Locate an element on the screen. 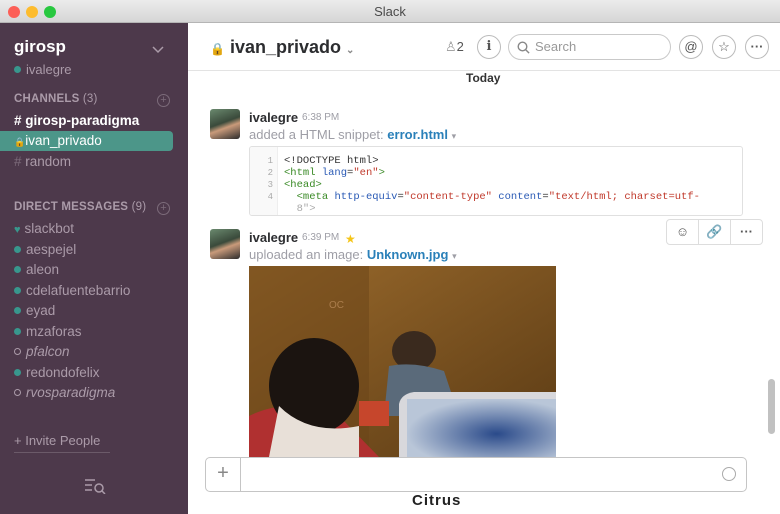  channels-heading: CHANNELS (3) is located at coordinates (56, 99).